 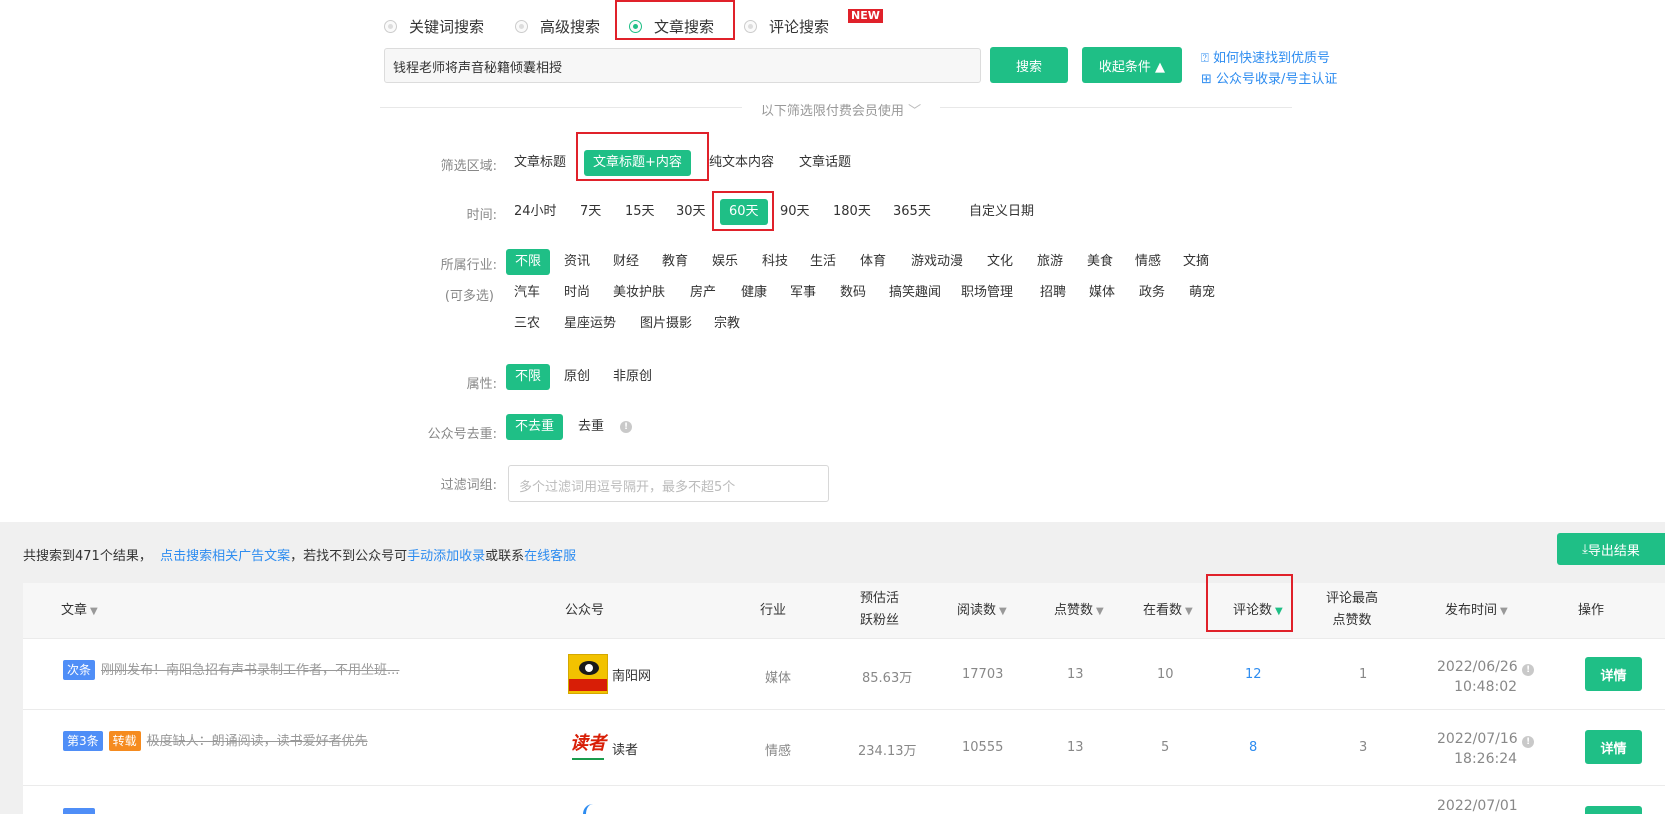 What do you see at coordinates (727, 324) in the screenshot?
I see `industry-option: 宗教` at bounding box center [727, 324].